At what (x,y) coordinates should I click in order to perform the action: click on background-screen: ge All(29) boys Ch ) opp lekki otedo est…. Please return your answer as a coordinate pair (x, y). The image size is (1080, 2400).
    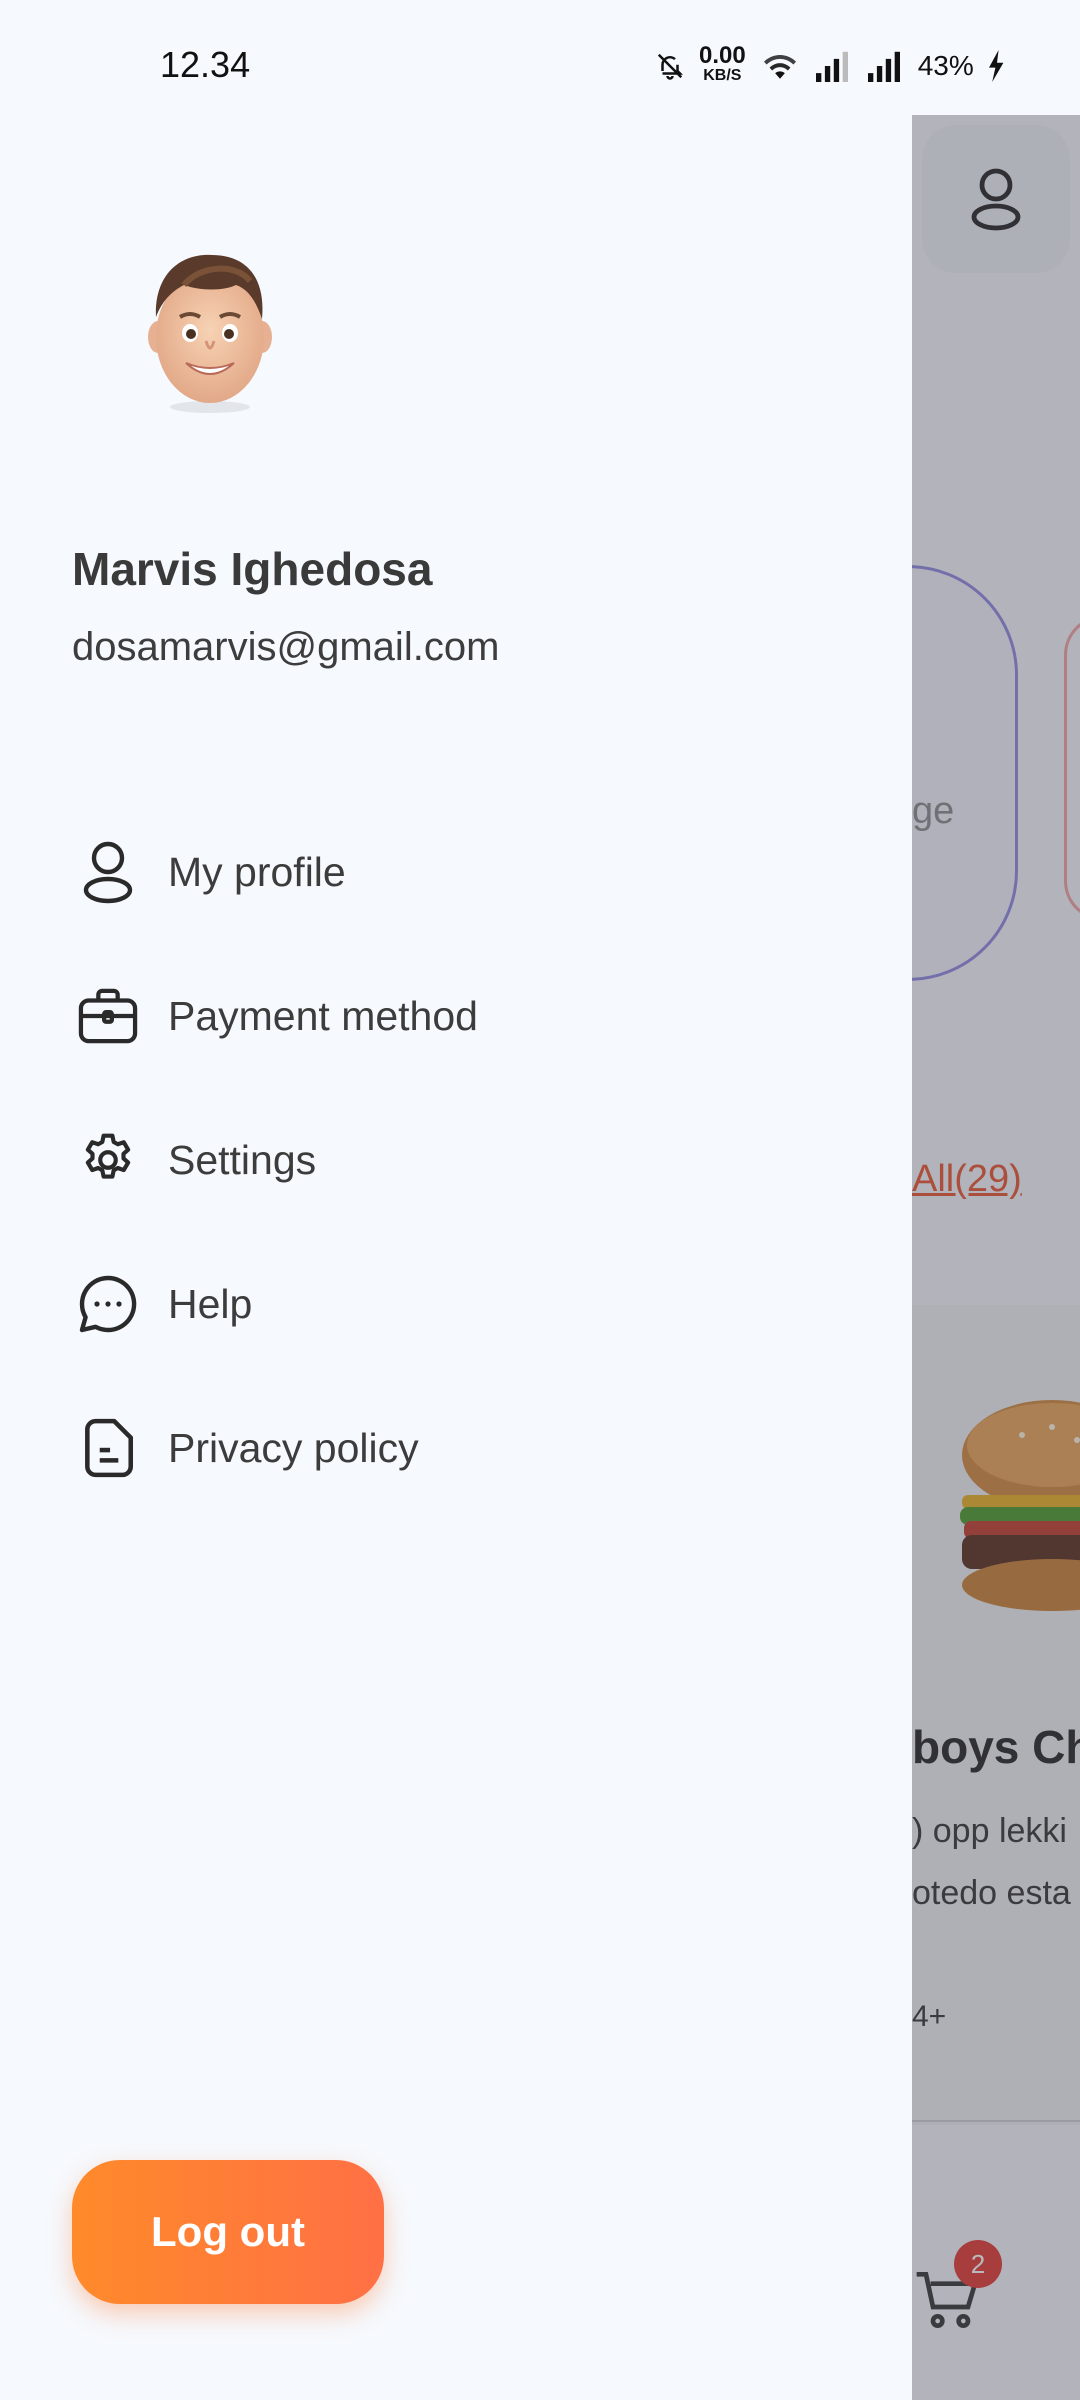
    Looking at the image, I should click on (996, 1257).